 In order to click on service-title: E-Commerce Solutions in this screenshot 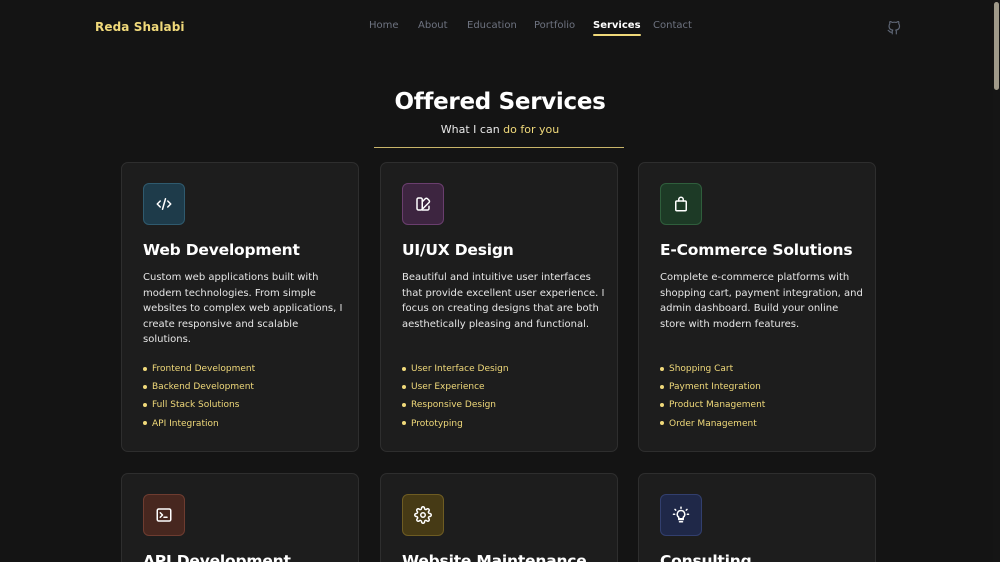, I will do `click(756, 250)`.